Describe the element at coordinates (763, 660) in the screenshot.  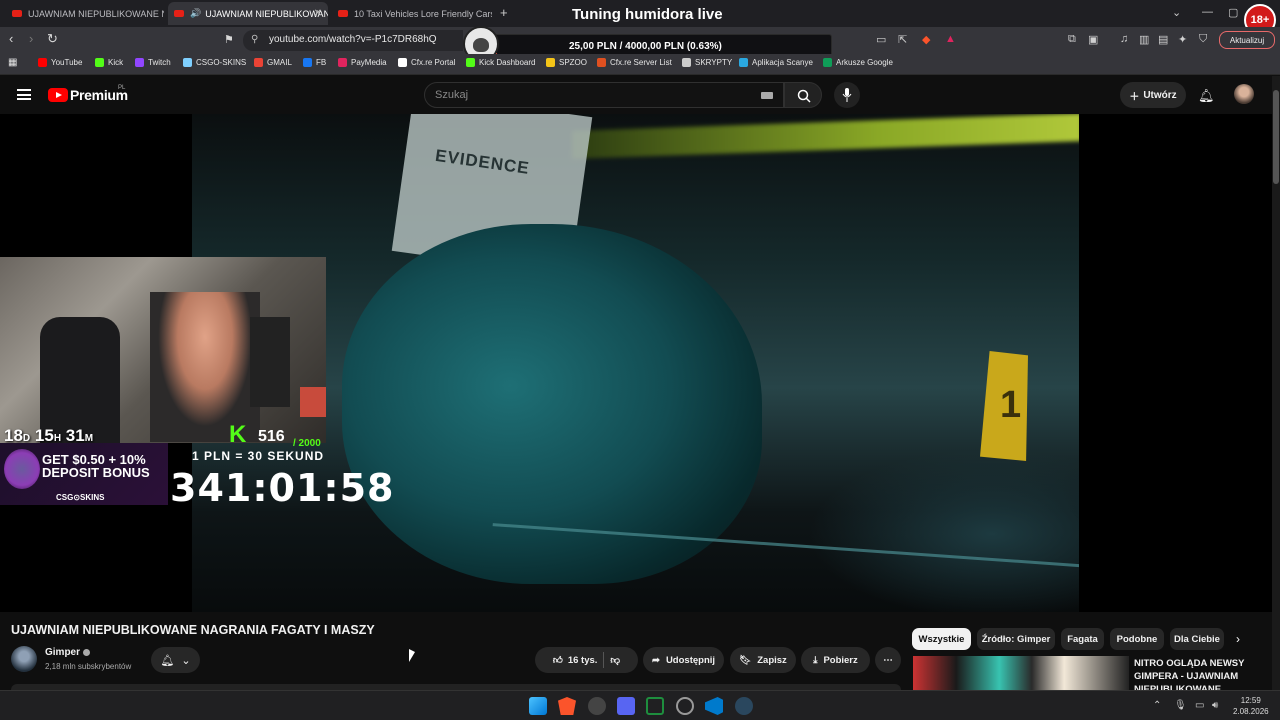
I see `save-button: 🔖︎ Zapisz` at that location.